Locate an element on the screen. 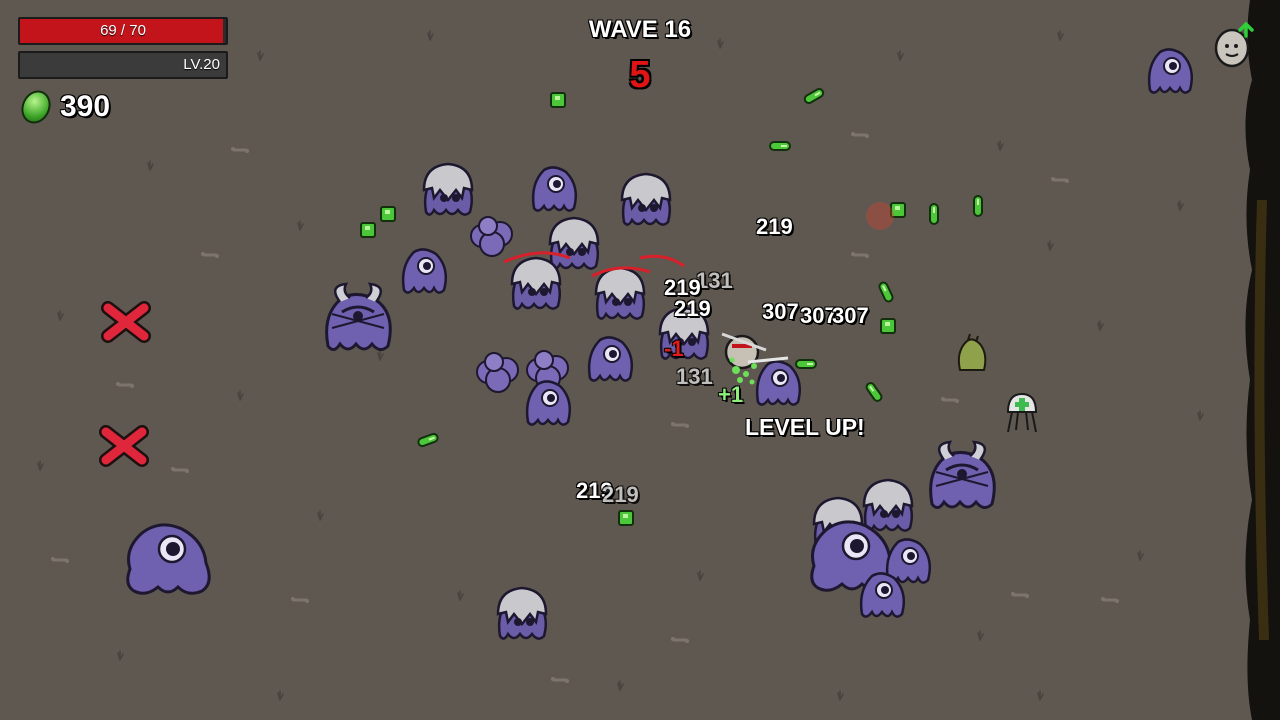 This screenshot has height=720, width=1280. egg-consumable-icon is located at coordinates (1234, 45).